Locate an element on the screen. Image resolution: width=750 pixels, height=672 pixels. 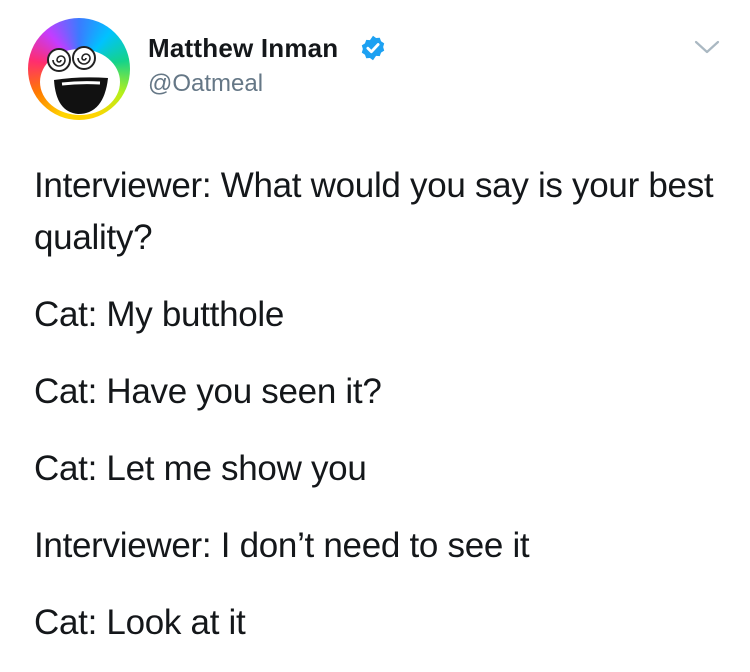
chevron-down-icon is located at coordinates (707, 47).